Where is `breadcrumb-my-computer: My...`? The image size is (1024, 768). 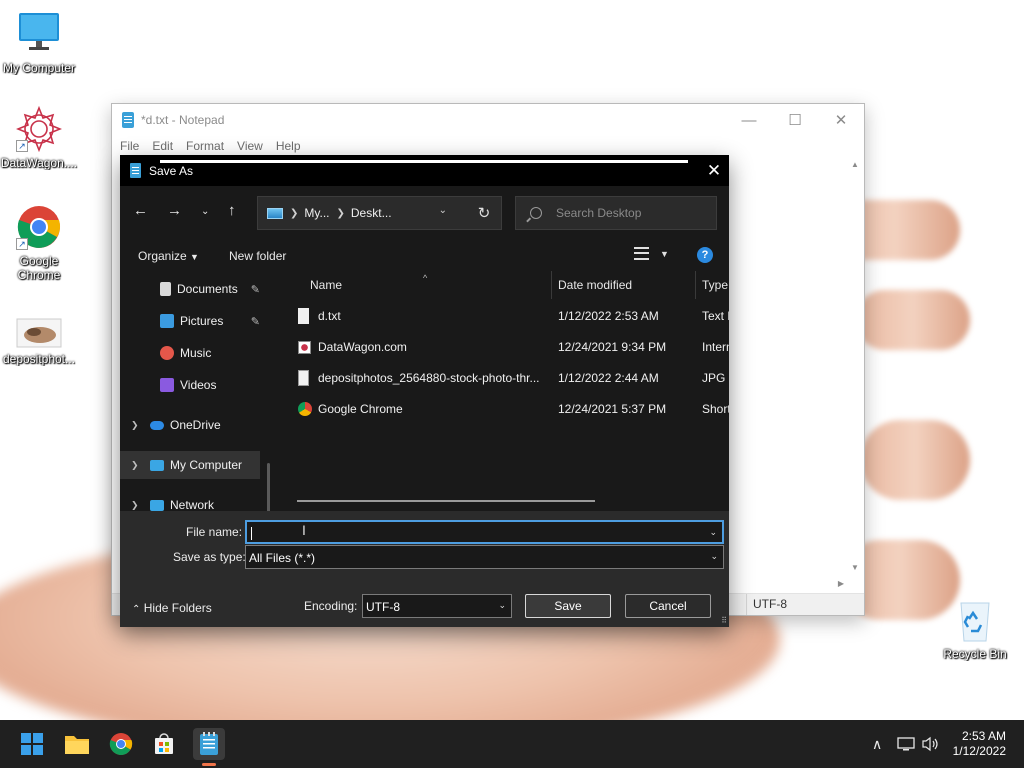 breadcrumb-my-computer: My... is located at coordinates (316, 213).